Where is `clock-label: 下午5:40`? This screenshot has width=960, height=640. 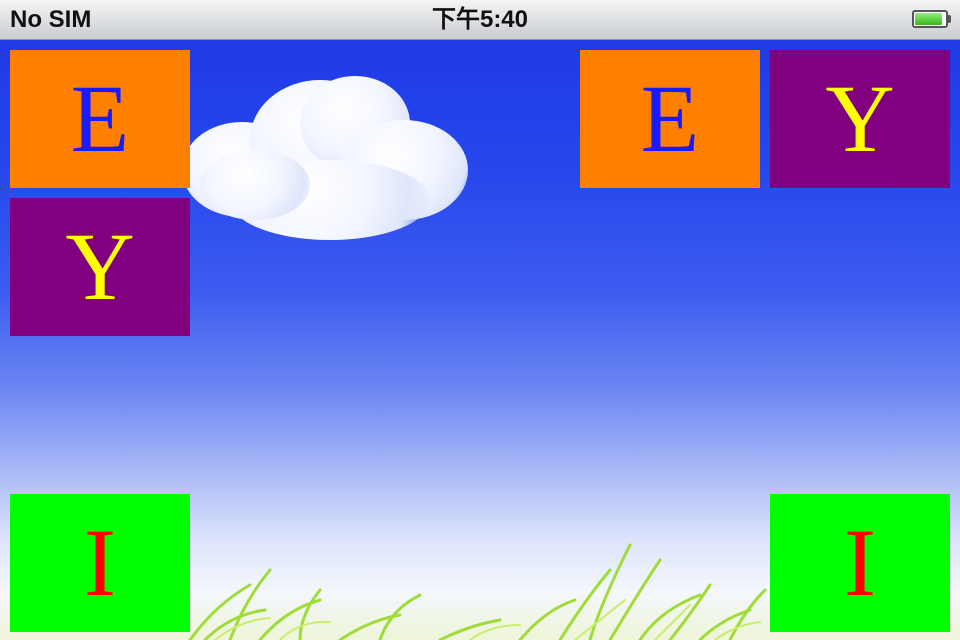 clock-label: 下午5:40 is located at coordinates (480, 19).